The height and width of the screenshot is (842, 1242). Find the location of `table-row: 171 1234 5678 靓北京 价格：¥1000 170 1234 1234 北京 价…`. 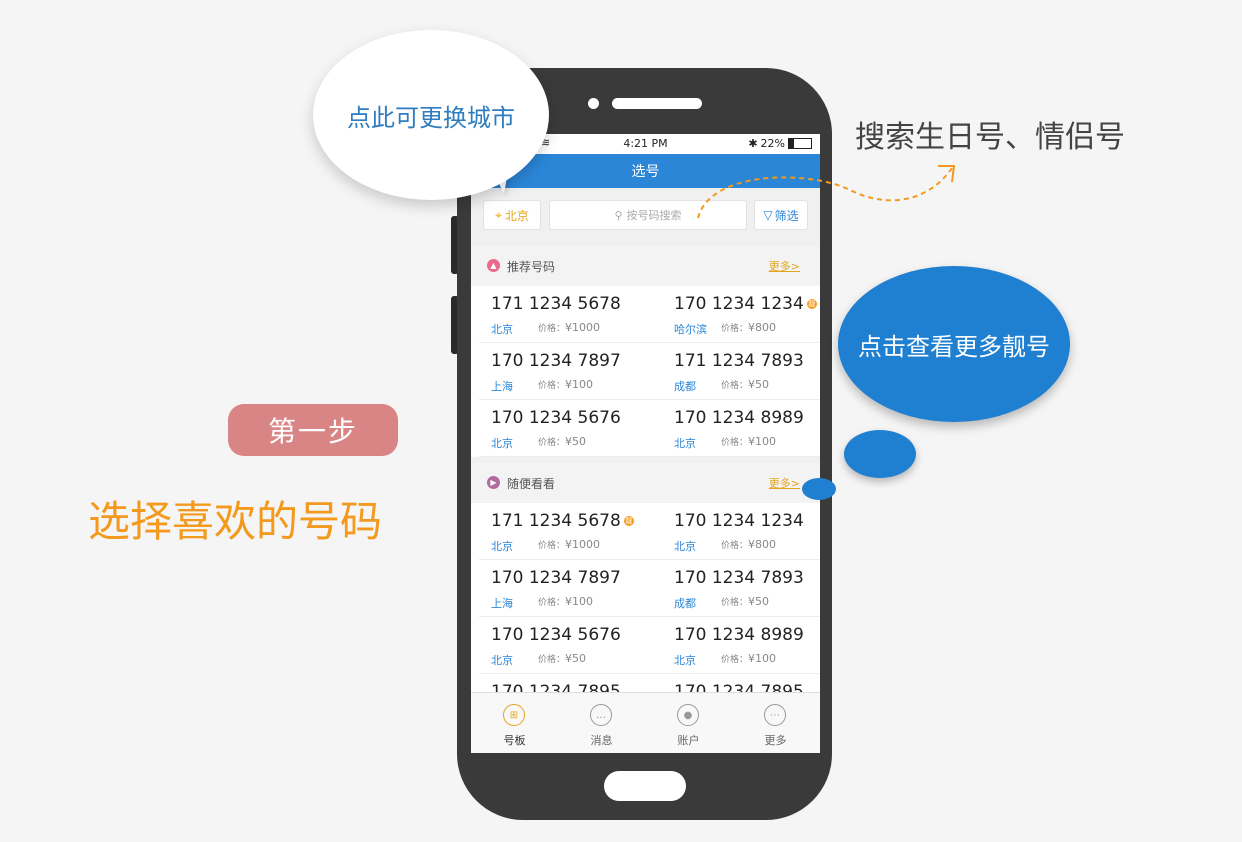

table-row: 171 1234 5678 靓北京 价格：¥1000 170 1234 1234 北京 价… is located at coordinates (649, 531).